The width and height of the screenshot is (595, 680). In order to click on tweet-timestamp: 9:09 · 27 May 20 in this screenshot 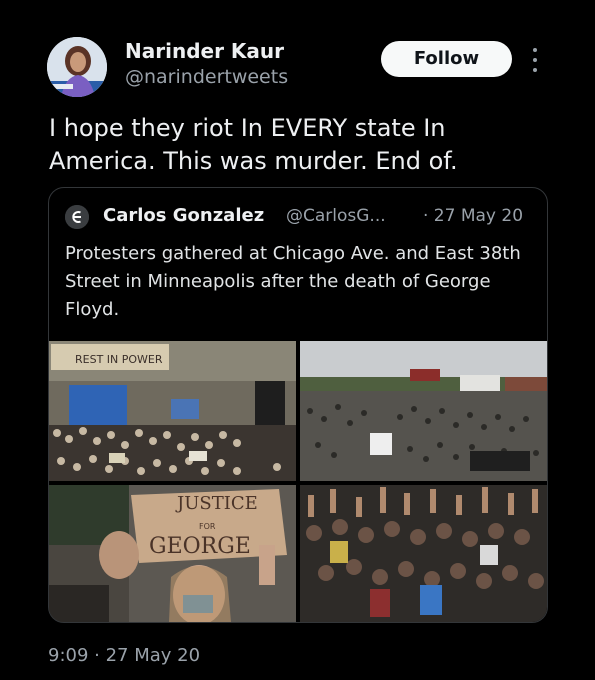, I will do `click(124, 655)`.